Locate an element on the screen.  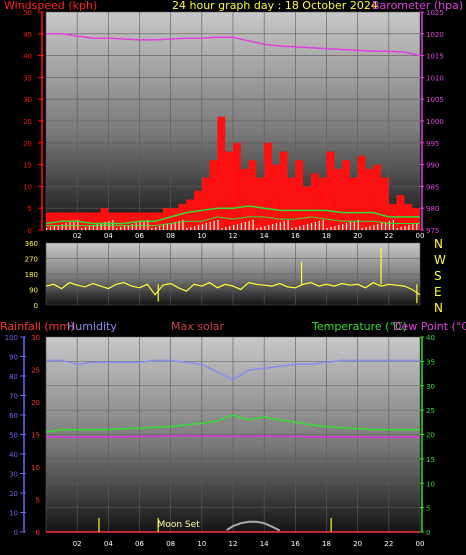
direction-tick-label: 0 is located at coordinates (36, 306).